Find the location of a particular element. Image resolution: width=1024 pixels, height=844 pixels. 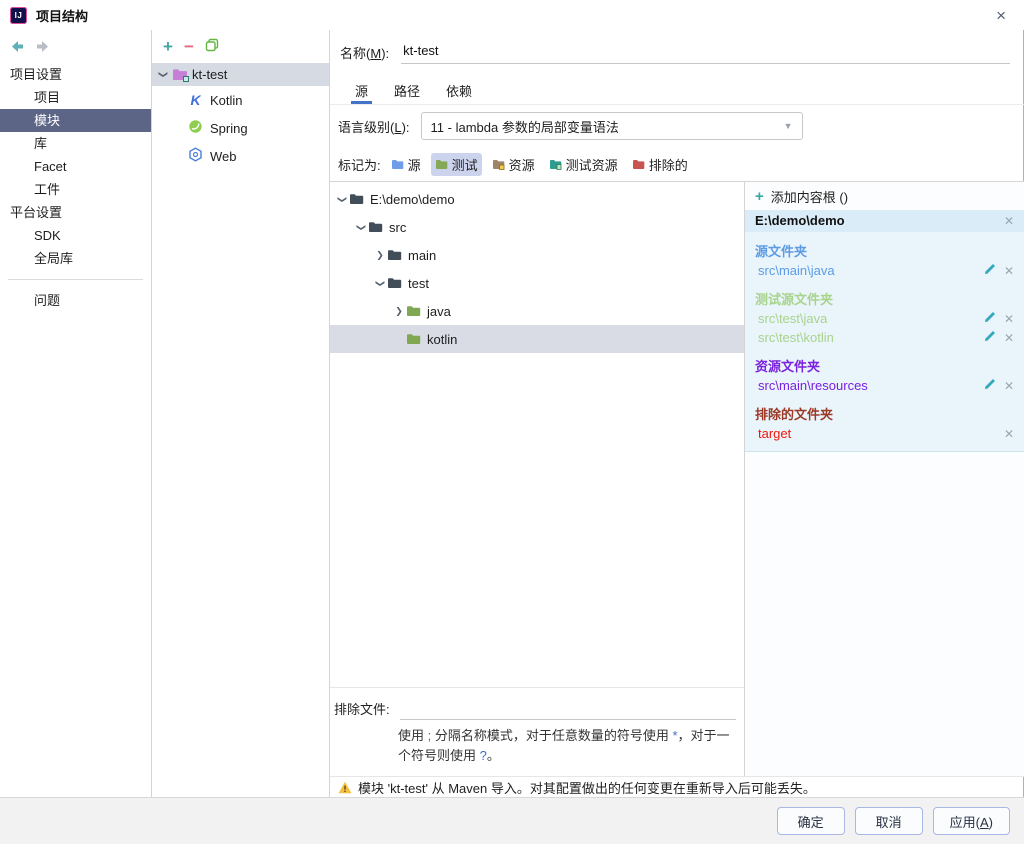

tab-paths: 路径 is located at coordinates (407, 89).